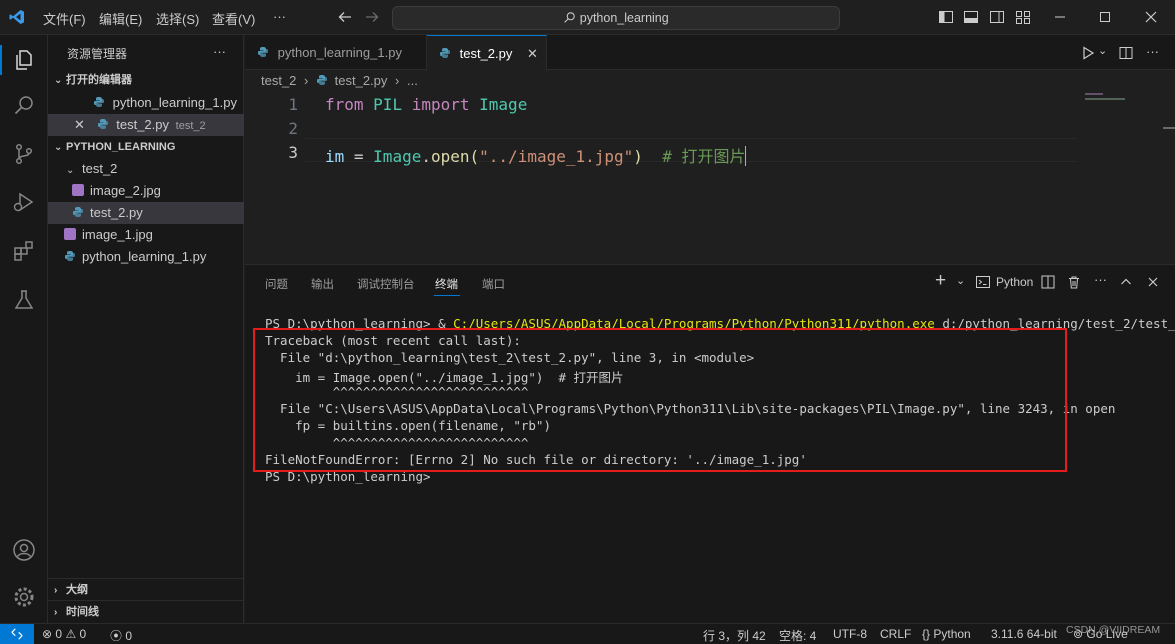 This screenshot has width=1175, height=644. What do you see at coordinates (24, 60) in the screenshot?
I see `explorer-icon` at bounding box center [24, 60].